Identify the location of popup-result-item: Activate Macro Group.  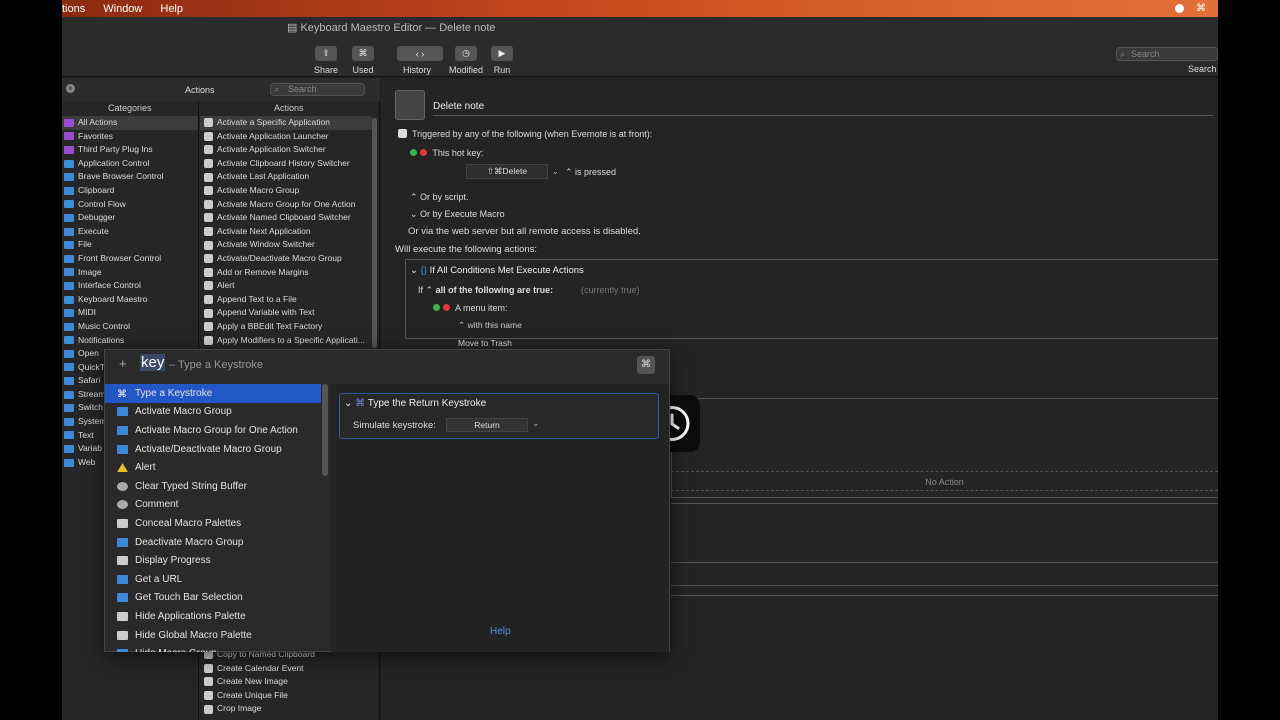
(213, 412).